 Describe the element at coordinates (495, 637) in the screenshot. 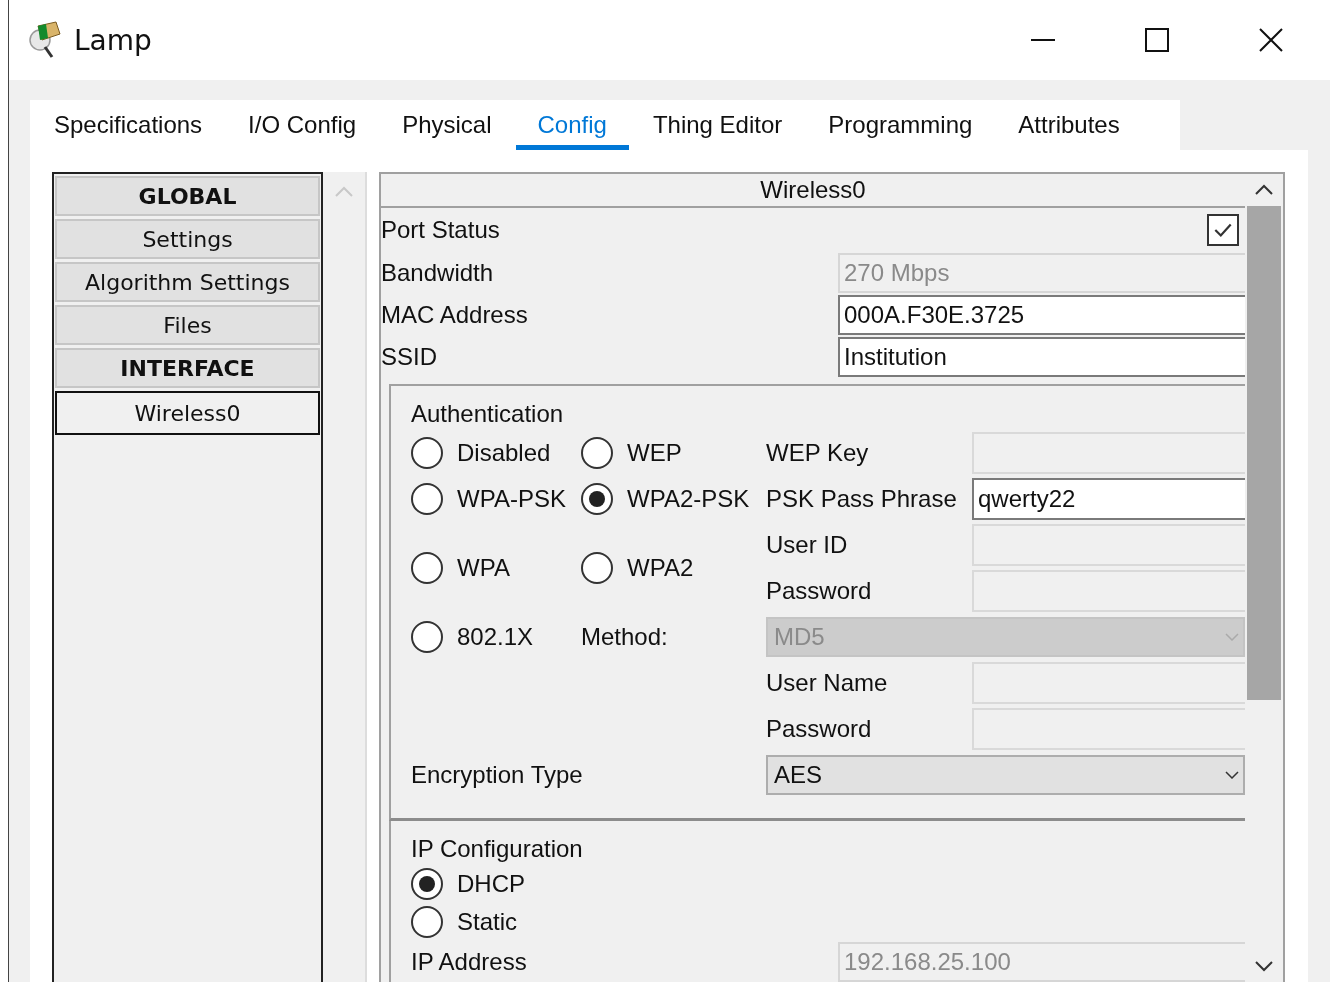

I see `radio-label: 802.1X` at that location.